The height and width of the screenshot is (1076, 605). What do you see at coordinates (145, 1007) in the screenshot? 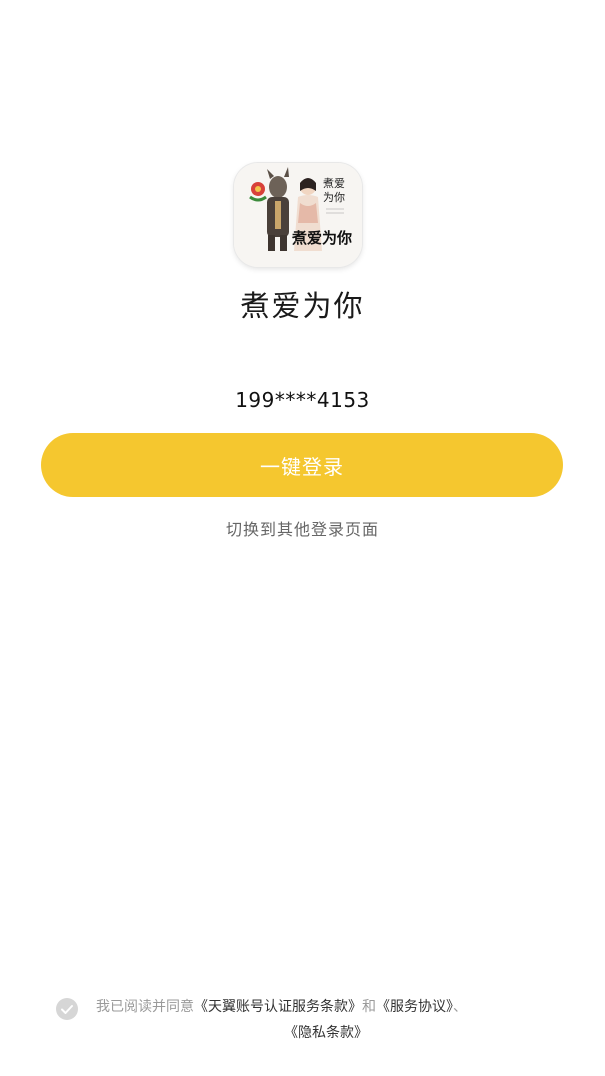
I see `agreement-prefix: 我已阅读并同意` at bounding box center [145, 1007].